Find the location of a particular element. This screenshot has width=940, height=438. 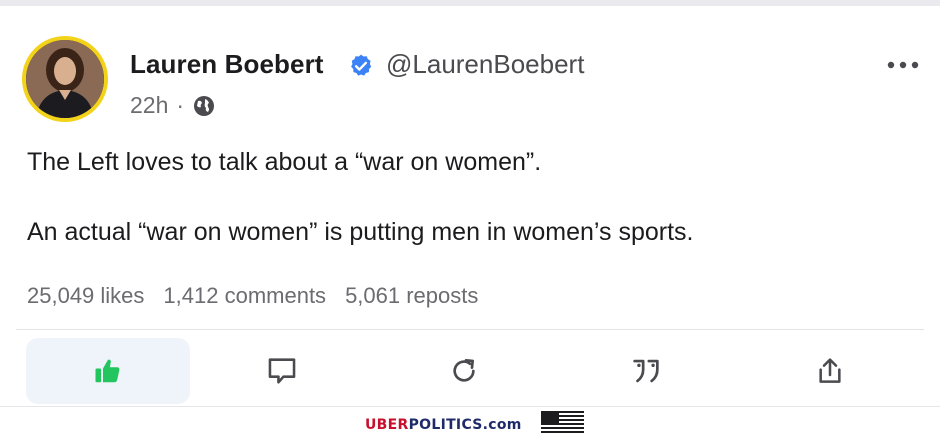

repost-button is located at coordinates (464, 371).